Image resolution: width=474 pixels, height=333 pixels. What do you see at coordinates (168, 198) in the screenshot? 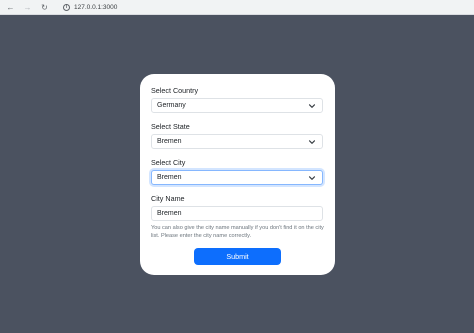
I see `city-name-label: City Name` at bounding box center [168, 198].